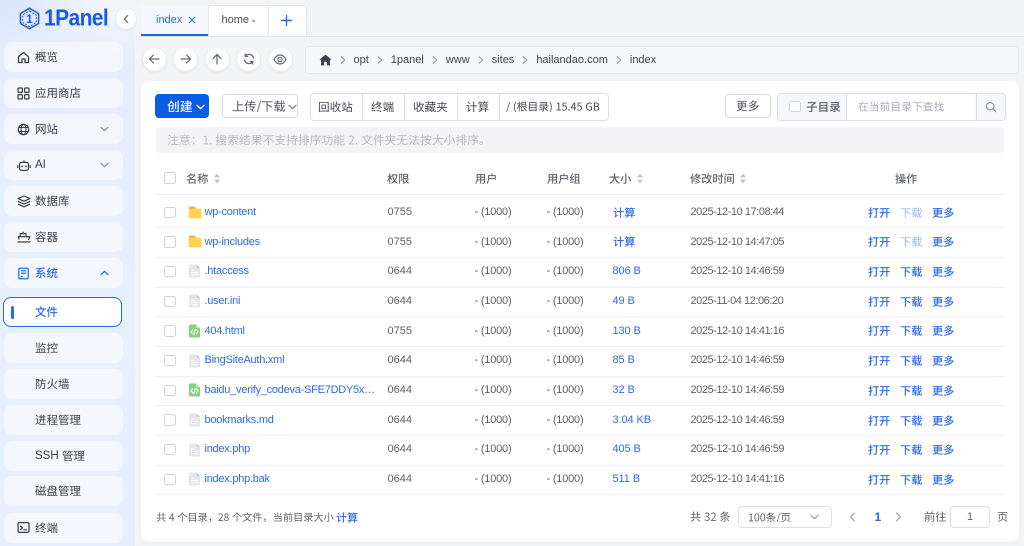  Describe the element at coordinates (29, 19) in the screenshot. I see `svg-text: 1` at that location.